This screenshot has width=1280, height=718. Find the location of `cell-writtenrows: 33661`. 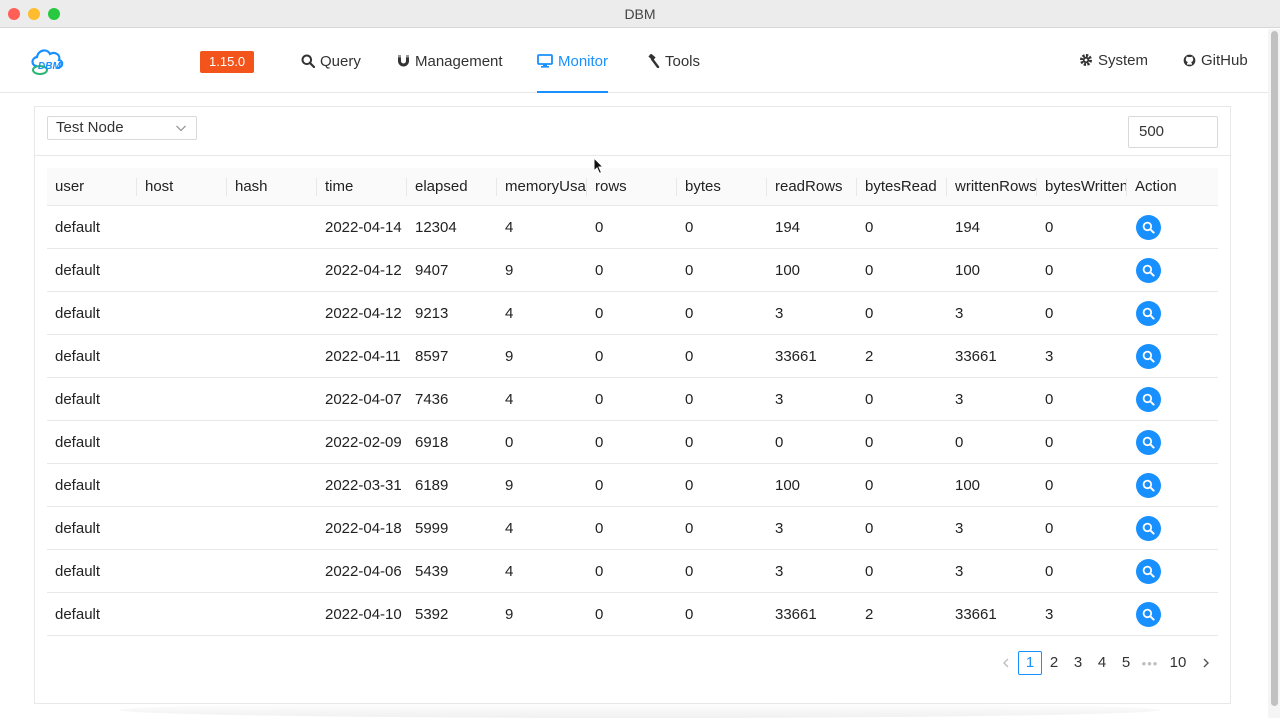

cell-writtenrows: 33661 is located at coordinates (976, 356).